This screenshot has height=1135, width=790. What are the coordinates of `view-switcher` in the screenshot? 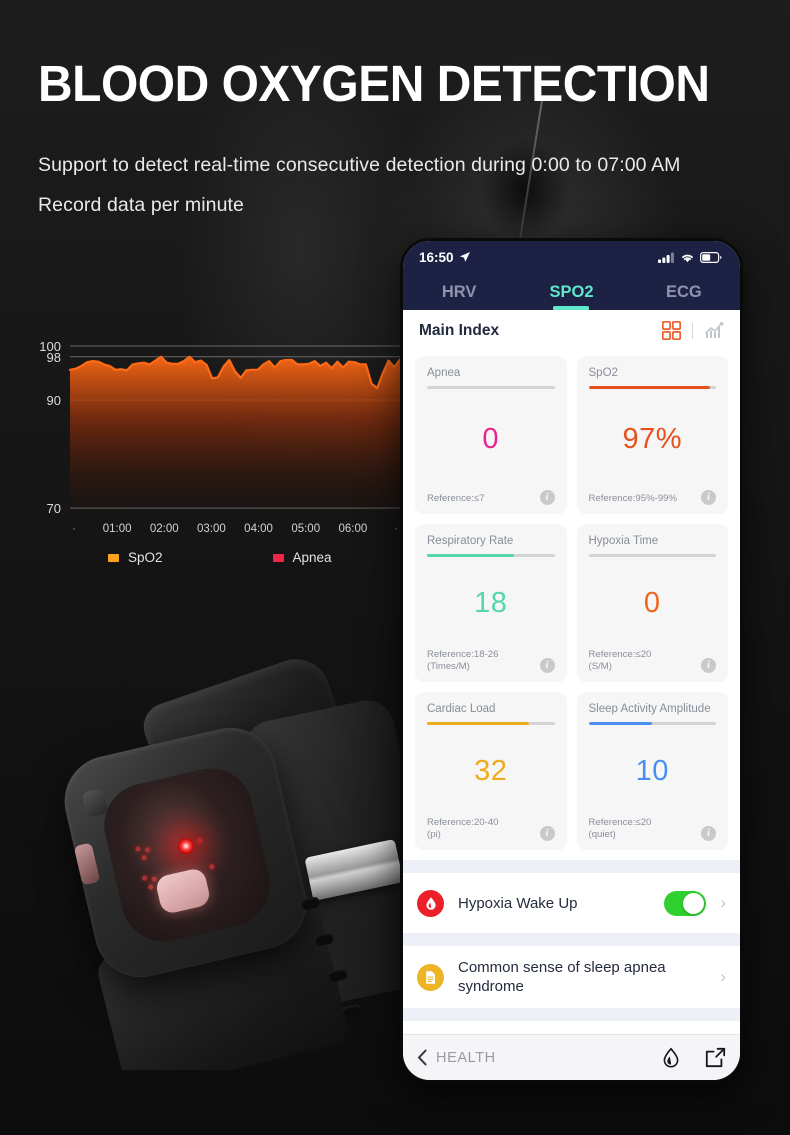 It's located at (693, 330).